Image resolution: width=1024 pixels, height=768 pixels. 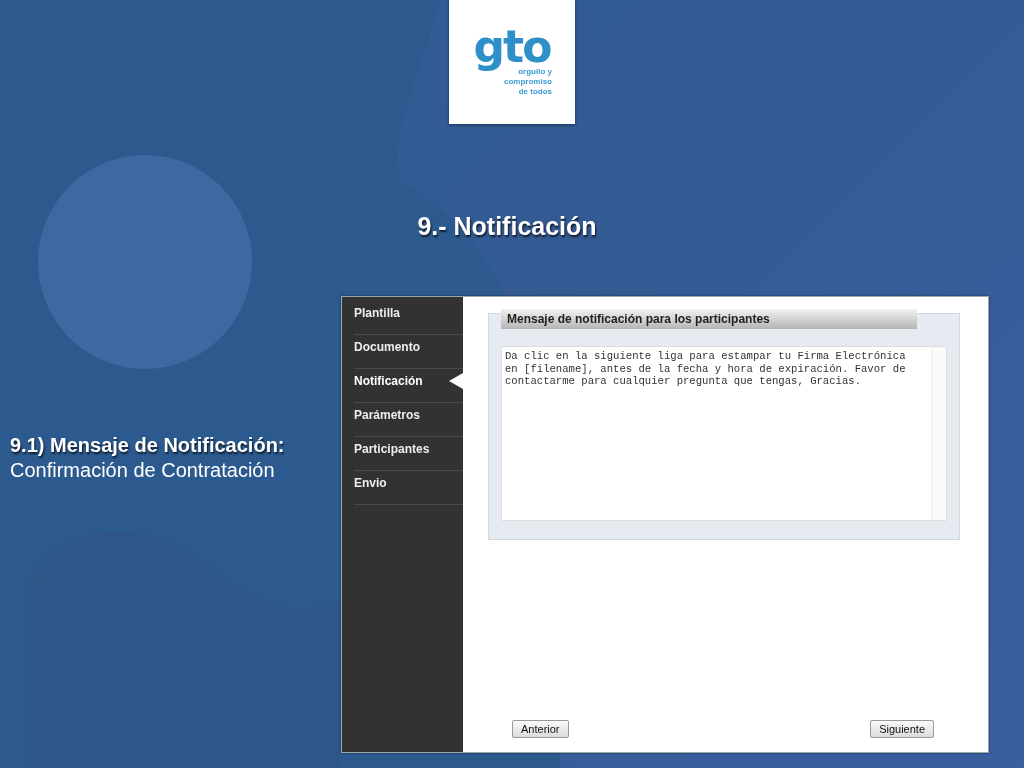 What do you see at coordinates (938, 433) in the screenshot?
I see `scrollbar` at bounding box center [938, 433].